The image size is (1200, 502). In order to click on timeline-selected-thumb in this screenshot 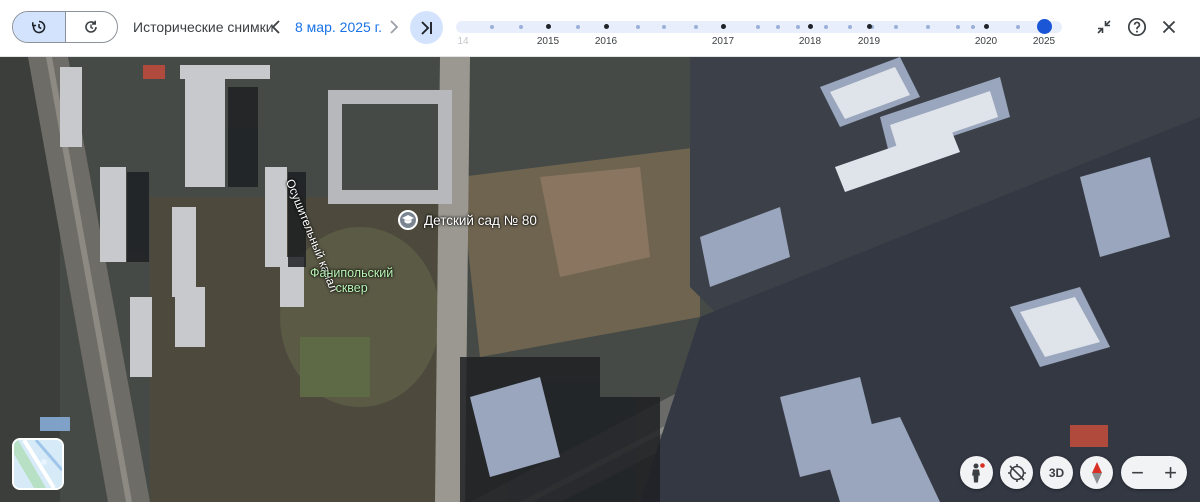, I will do `click(1044, 26)`.